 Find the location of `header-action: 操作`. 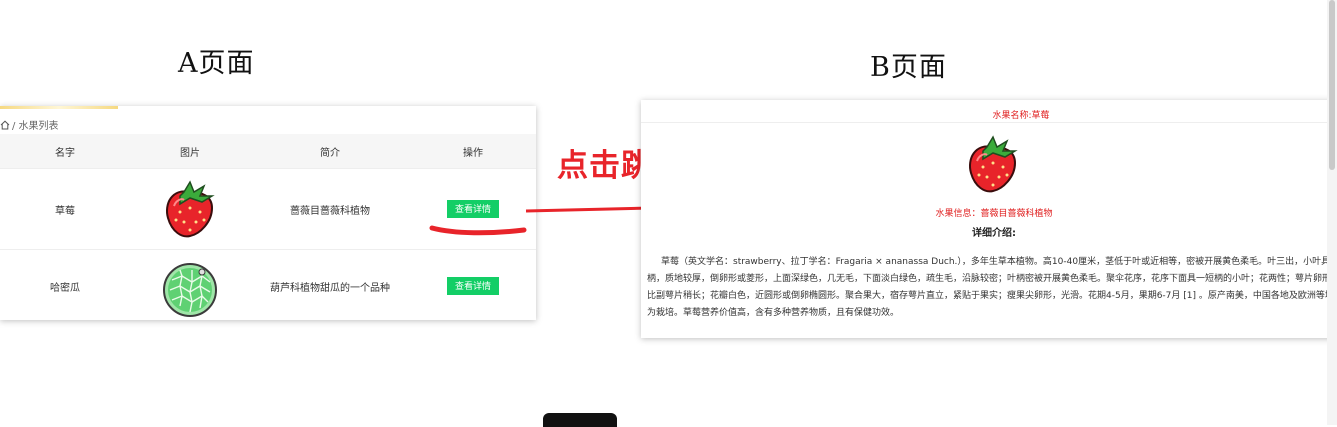

header-action: 操作 is located at coordinates (473, 153).